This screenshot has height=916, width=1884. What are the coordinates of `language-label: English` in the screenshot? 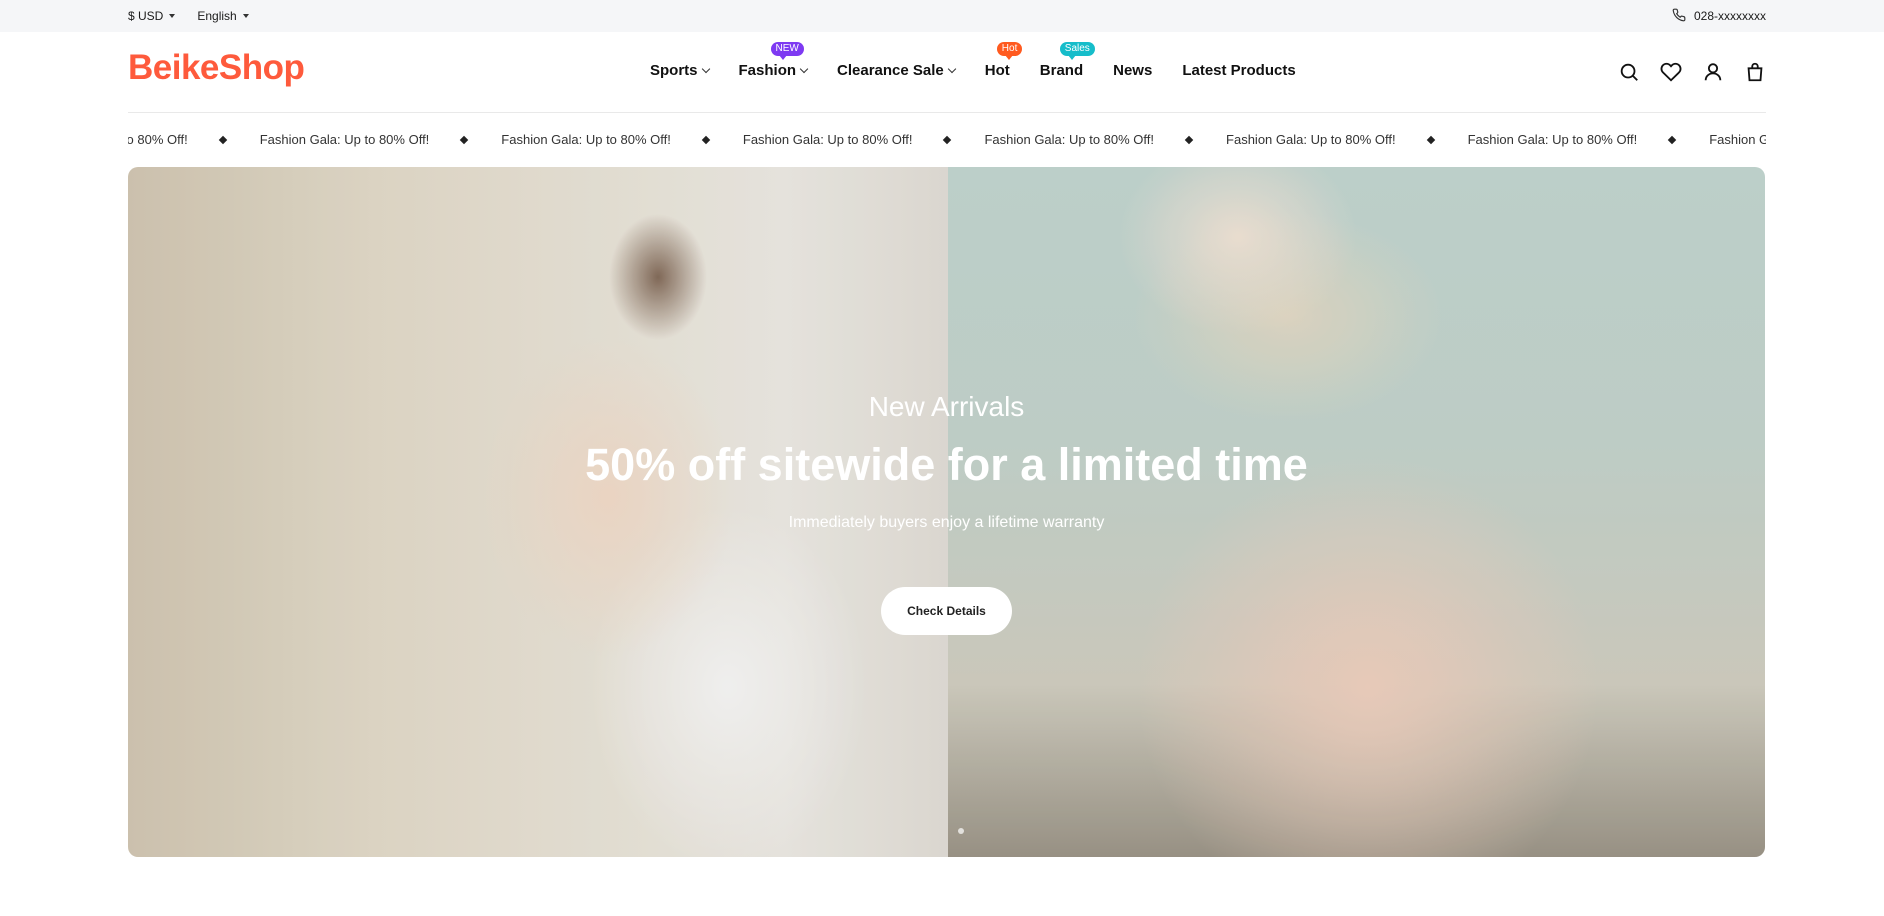 It's located at (217, 16).